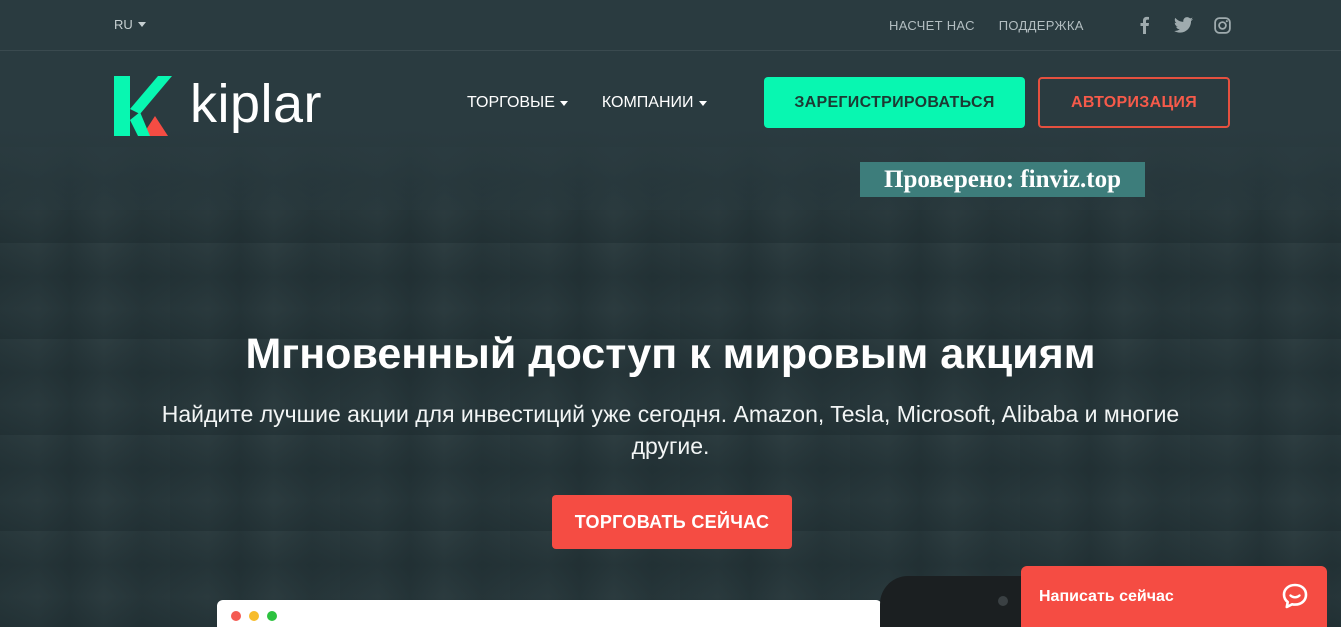 The width and height of the screenshot is (1341, 627). Describe the element at coordinates (986, 25) in the screenshot. I see `top-links: НАСЧЕТ НАС ПОДДЕРЖКА` at that location.